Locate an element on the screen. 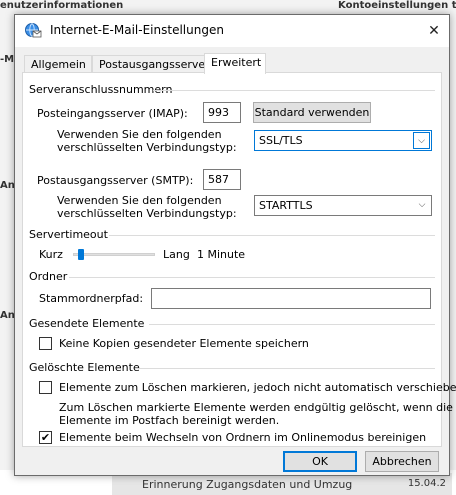  timeout-value: 1 Minute is located at coordinates (221, 254).